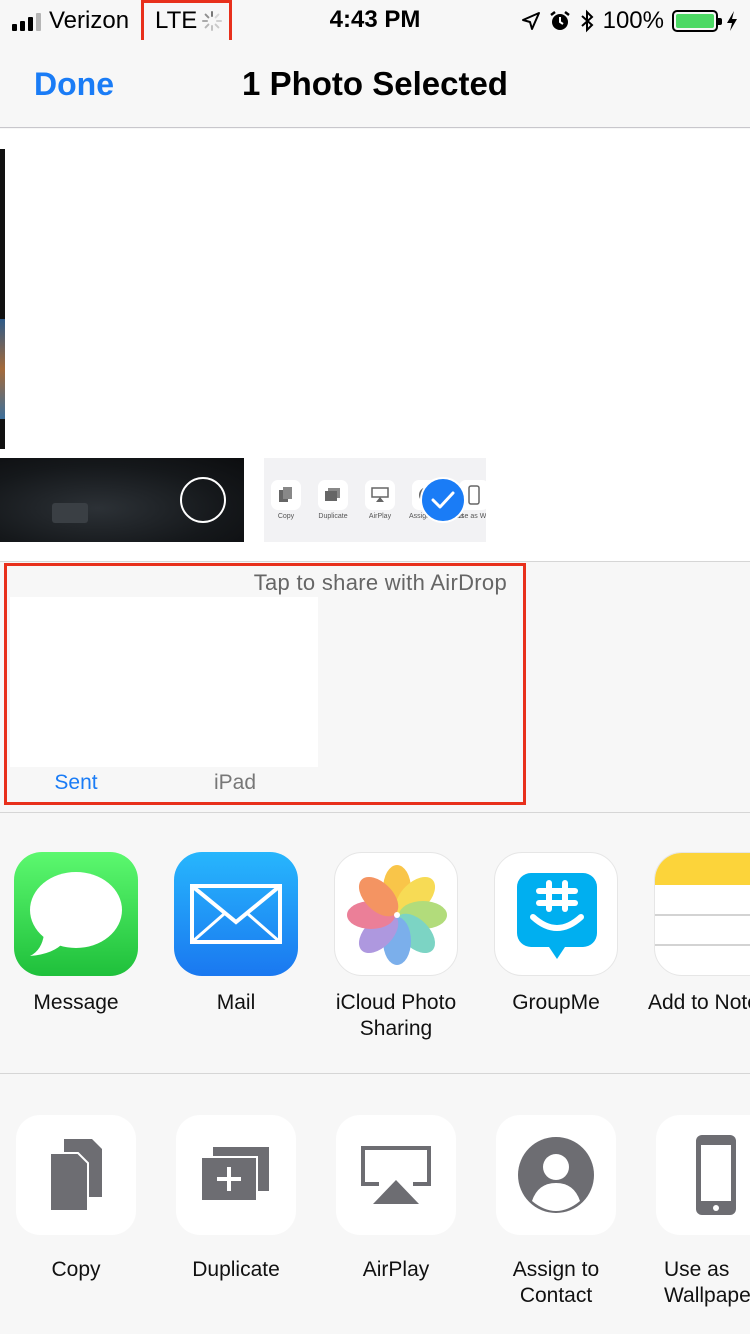 The width and height of the screenshot is (750, 1334). I want to click on page-title: 1 Photo Selected, so click(375, 84).